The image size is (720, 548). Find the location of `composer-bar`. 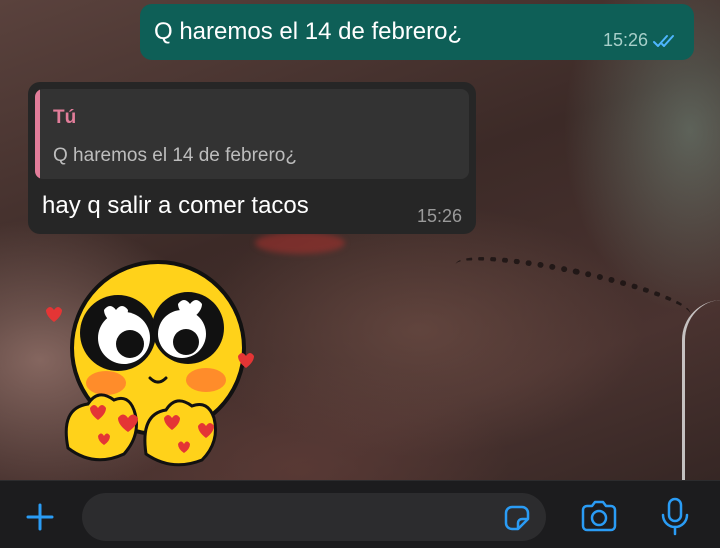

composer-bar is located at coordinates (360, 514).